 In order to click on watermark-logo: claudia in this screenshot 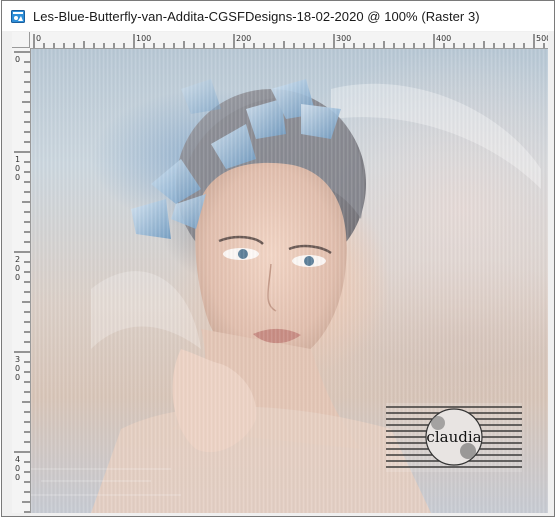, I will do `click(454, 437)`.